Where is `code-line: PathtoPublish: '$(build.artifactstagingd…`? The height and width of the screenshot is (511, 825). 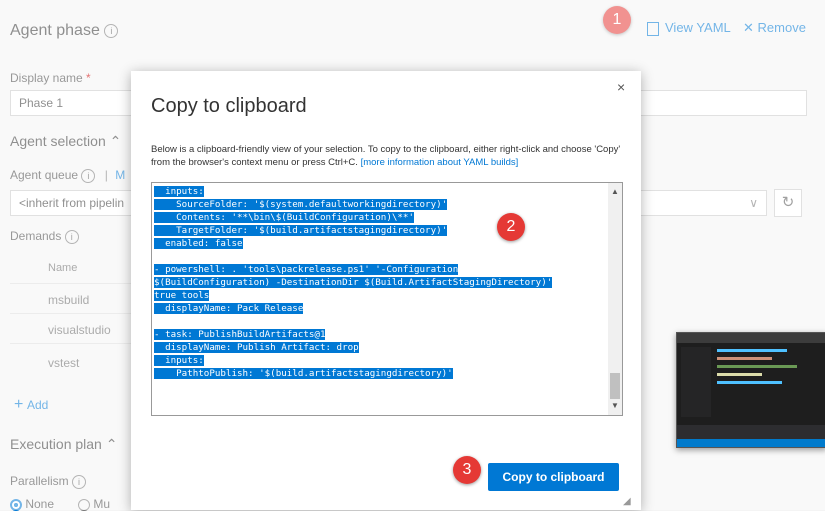 code-line: PathtoPublish: '$(build.artifactstagingd… is located at coordinates (379, 373).